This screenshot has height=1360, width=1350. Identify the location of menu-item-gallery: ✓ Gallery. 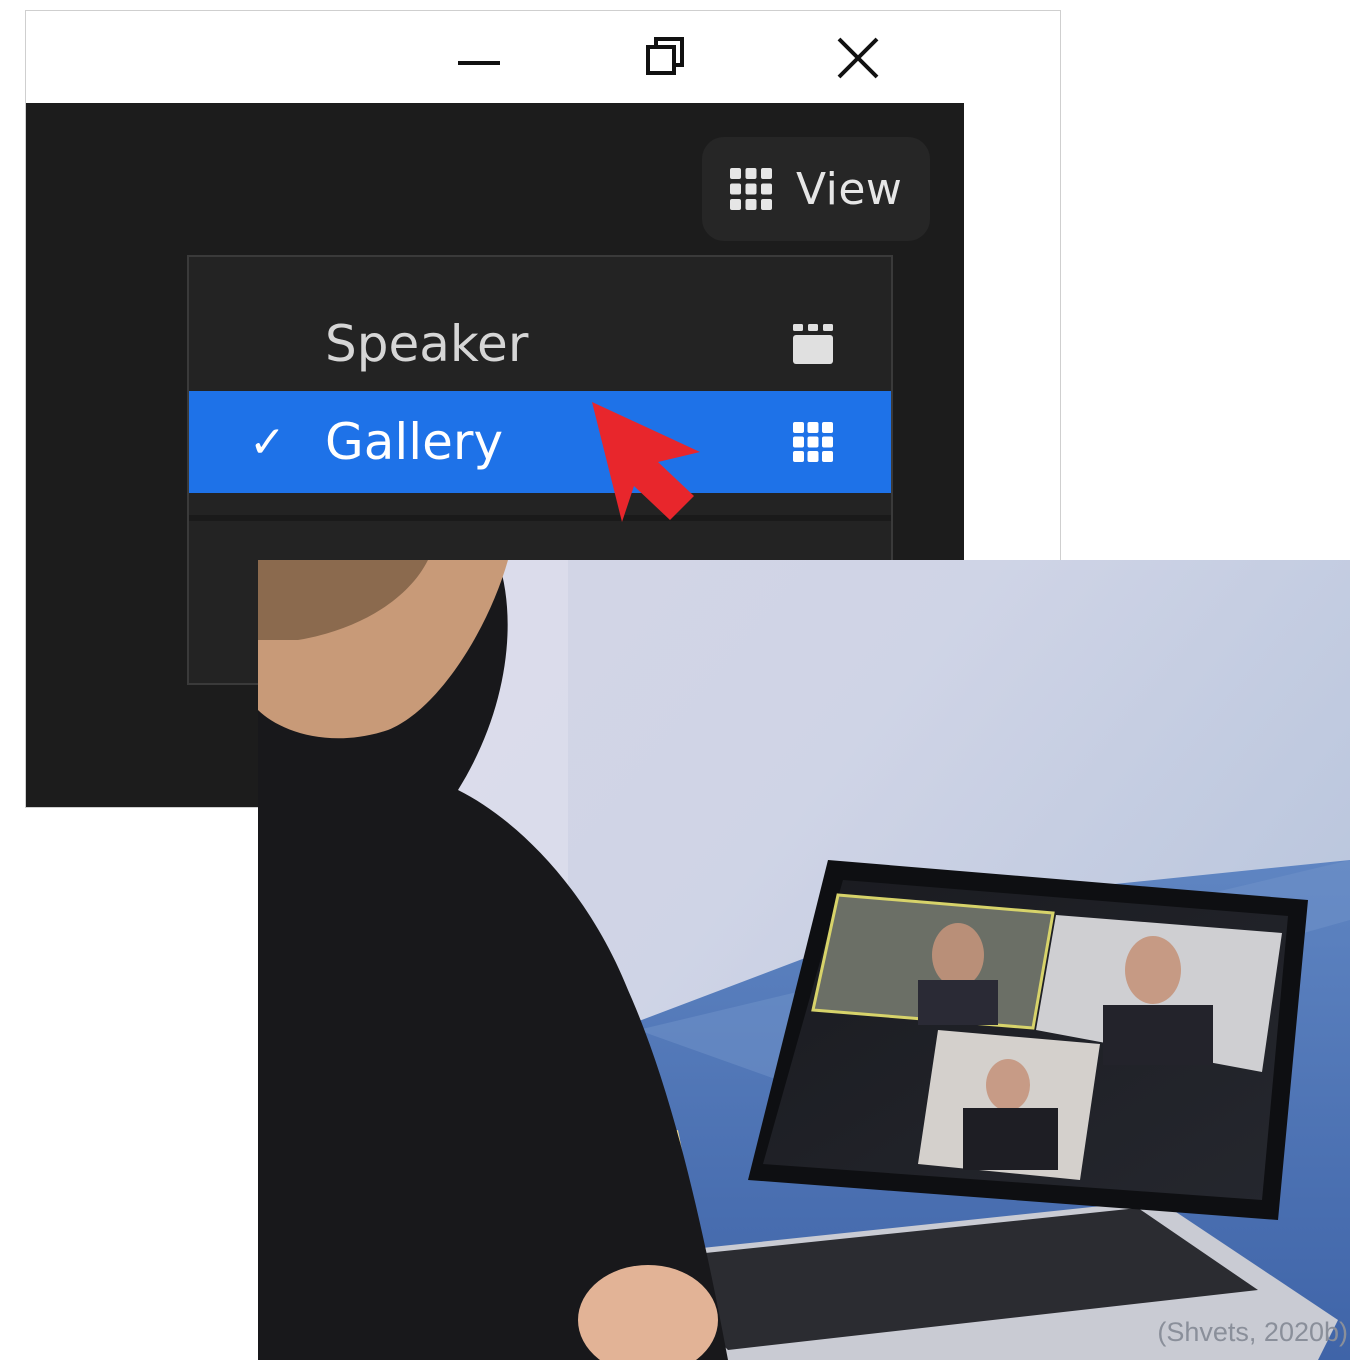
(540, 442).